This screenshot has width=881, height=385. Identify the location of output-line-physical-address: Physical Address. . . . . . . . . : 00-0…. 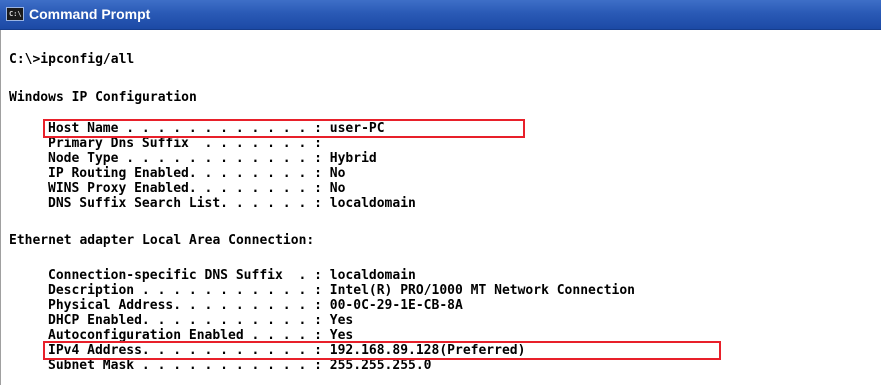
(255, 305).